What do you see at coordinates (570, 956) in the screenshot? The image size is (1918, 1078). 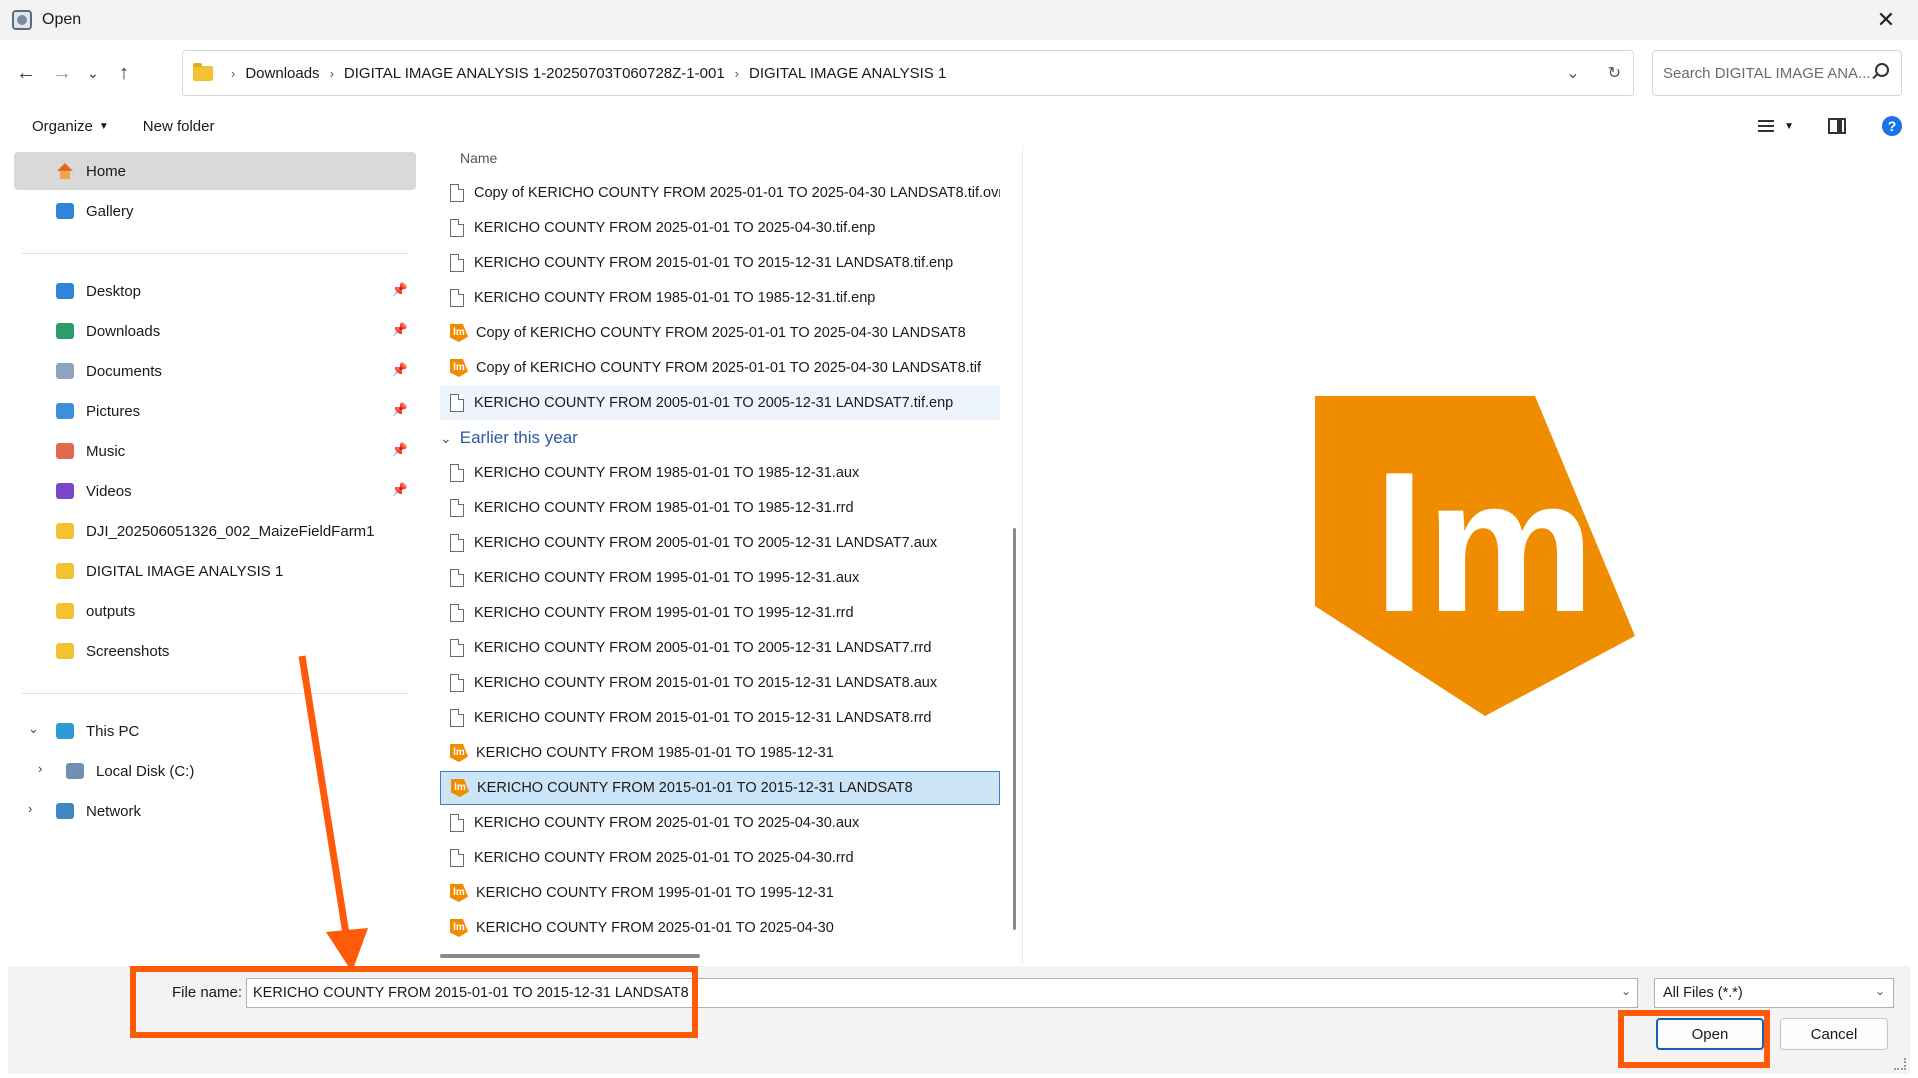 I see `horizontal-scrollbar` at bounding box center [570, 956].